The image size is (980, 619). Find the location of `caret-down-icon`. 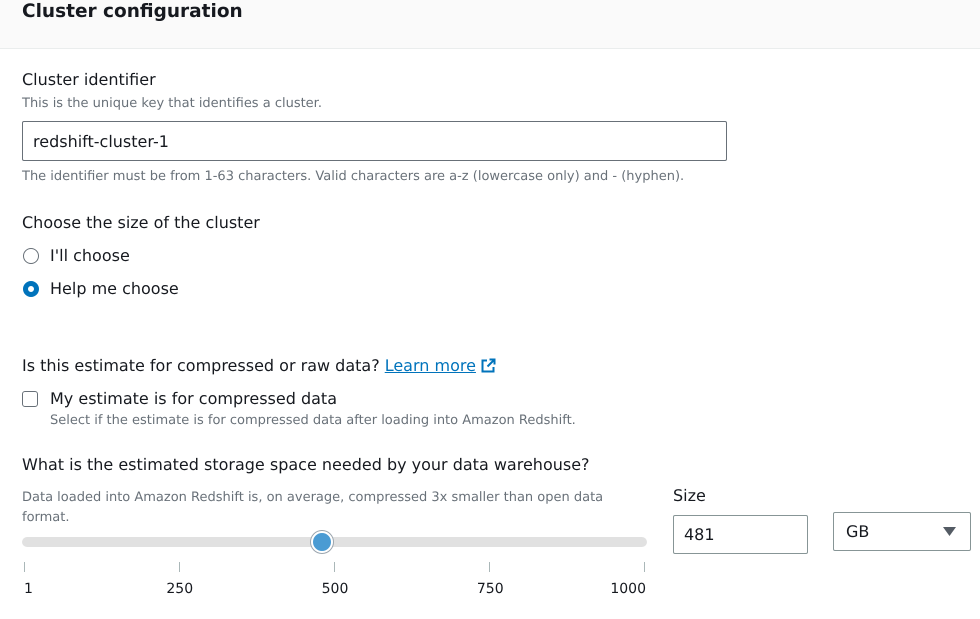

caret-down-icon is located at coordinates (949, 531).